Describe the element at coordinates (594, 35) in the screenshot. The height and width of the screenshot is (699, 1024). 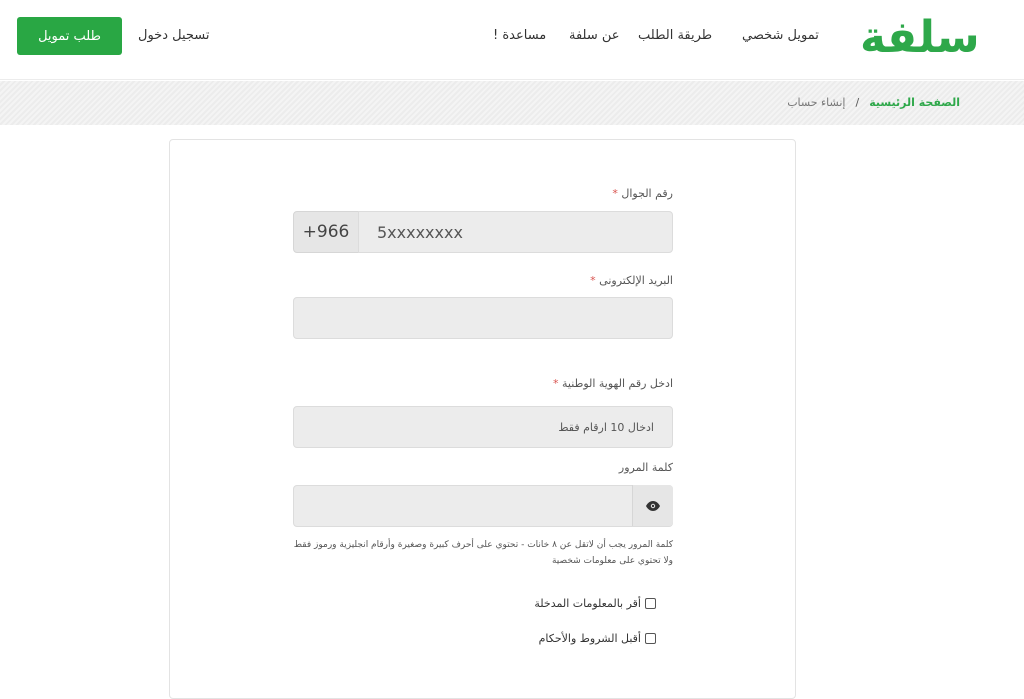
I see `nav-about: عن سلفة` at that location.